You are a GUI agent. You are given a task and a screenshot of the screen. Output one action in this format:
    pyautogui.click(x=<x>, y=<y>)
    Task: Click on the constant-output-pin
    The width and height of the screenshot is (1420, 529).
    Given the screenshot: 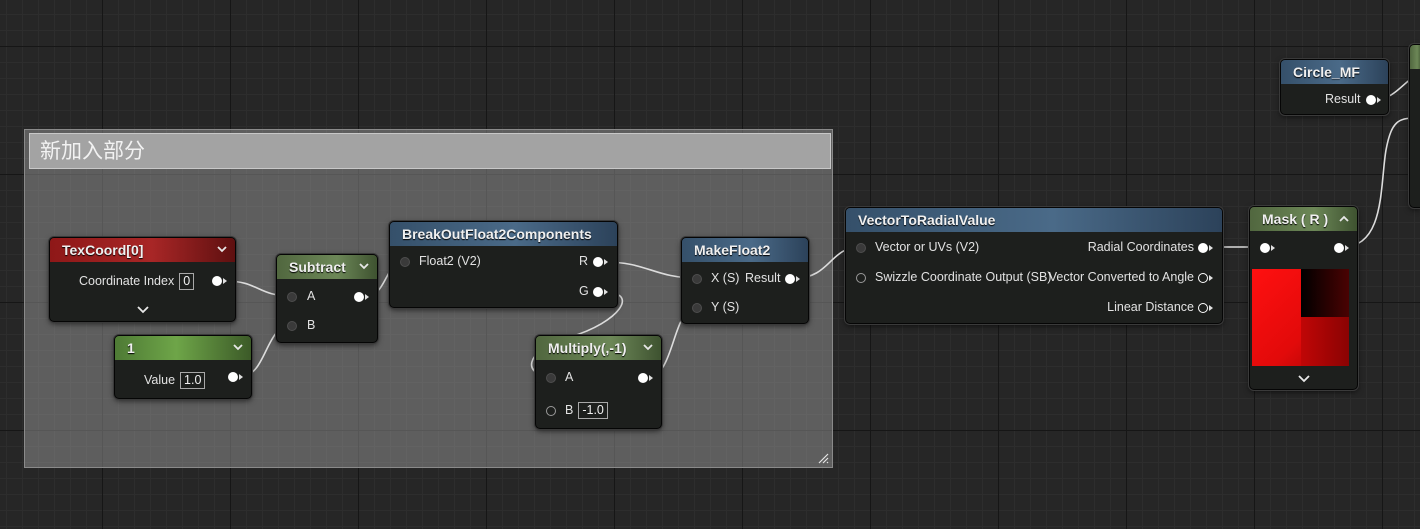 What is the action you would take?
    pyautogui.click(x=233, y=377)
    